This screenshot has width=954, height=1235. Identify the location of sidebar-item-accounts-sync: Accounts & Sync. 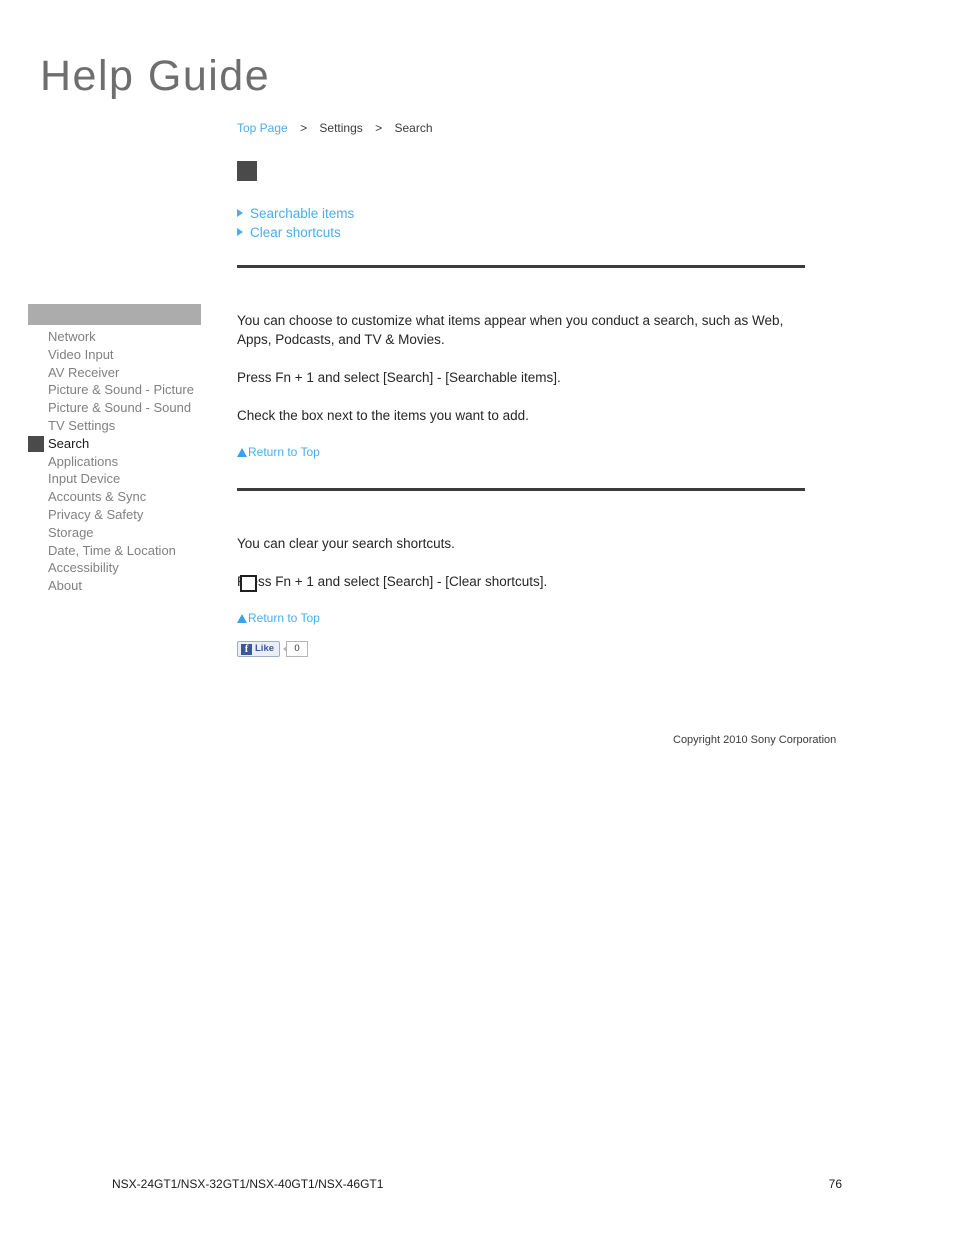
(114, 497).